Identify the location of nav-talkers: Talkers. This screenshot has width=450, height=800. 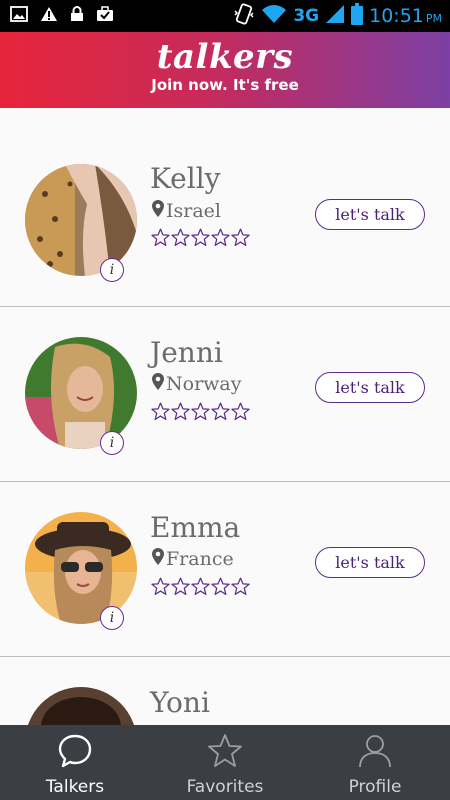
(75, 762).